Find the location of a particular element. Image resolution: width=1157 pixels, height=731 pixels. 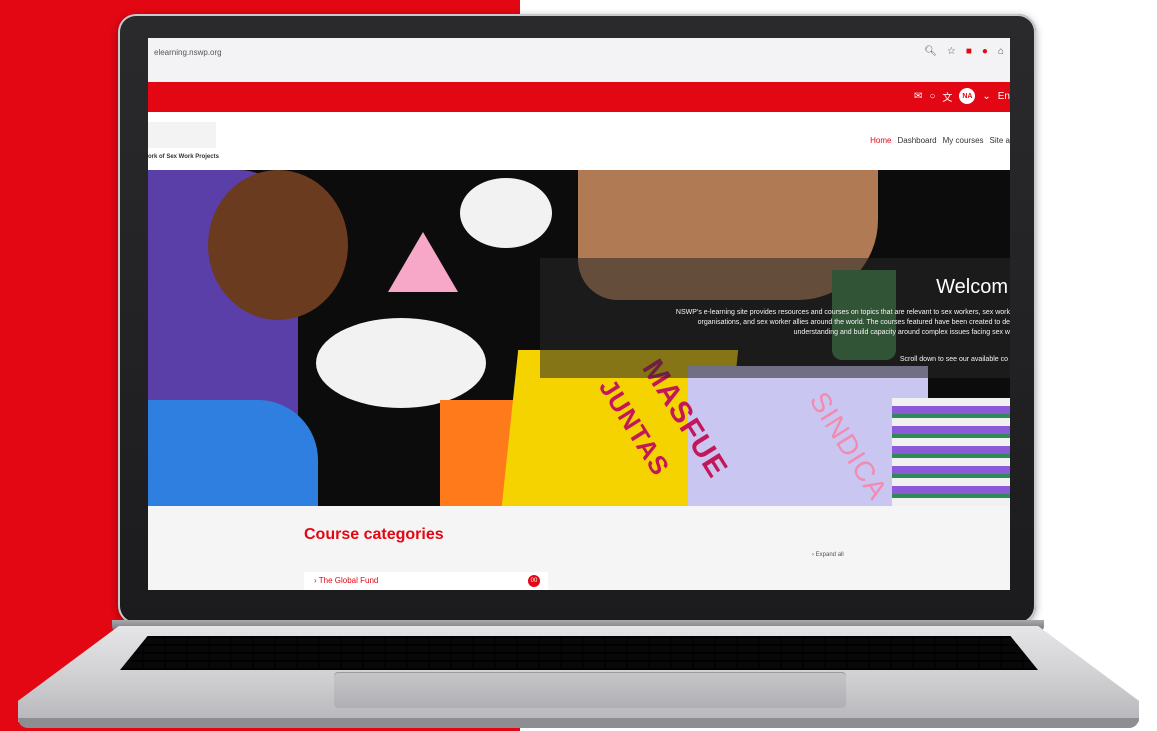

laptop-trackpad is located at coordinates (590, 690).